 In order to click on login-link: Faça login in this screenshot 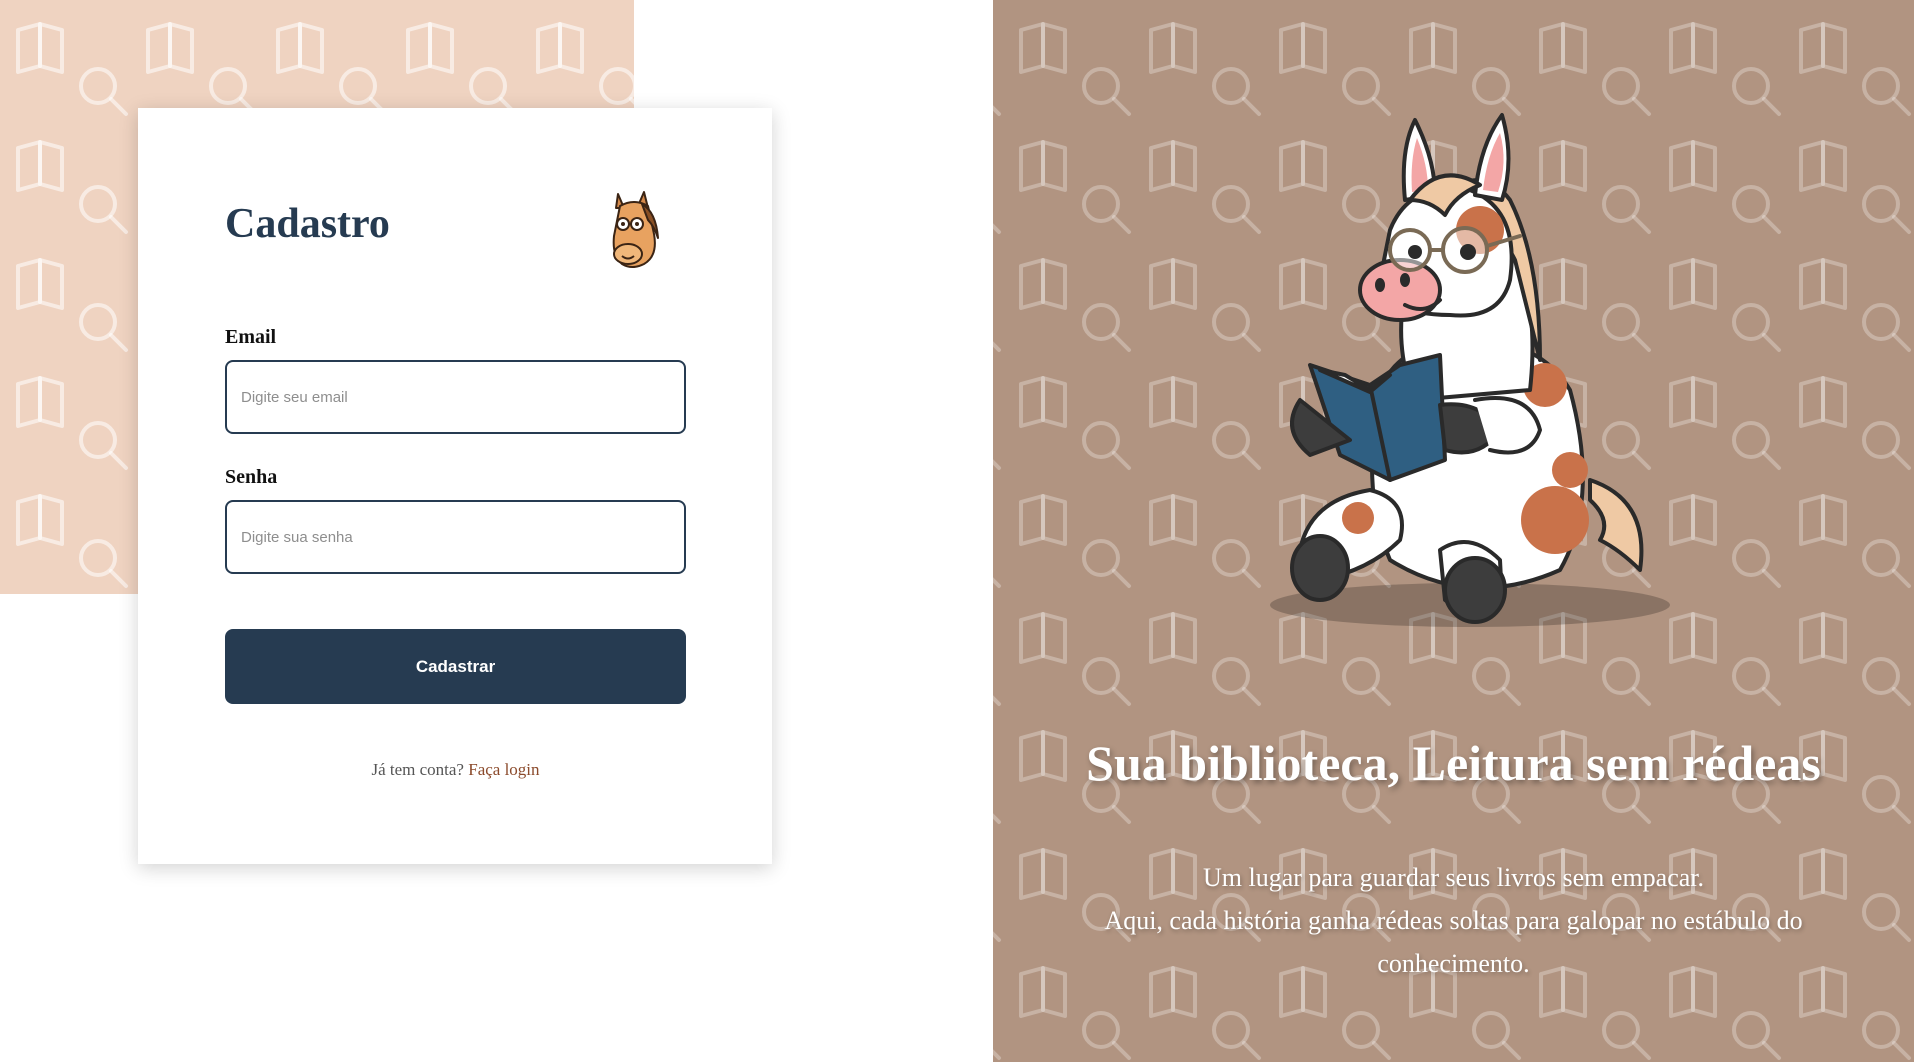, I will do `click(503, 769)`.